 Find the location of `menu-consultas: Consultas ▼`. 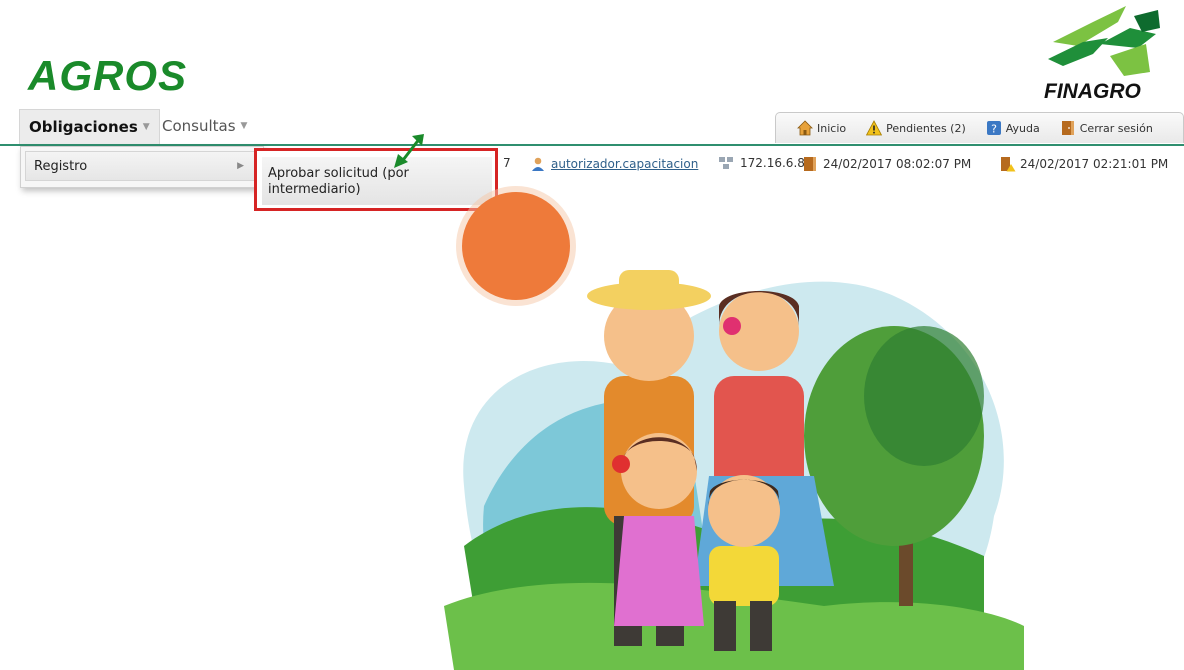

menu-consultas: Consultas ▼ is located at coordinates (204, 126).